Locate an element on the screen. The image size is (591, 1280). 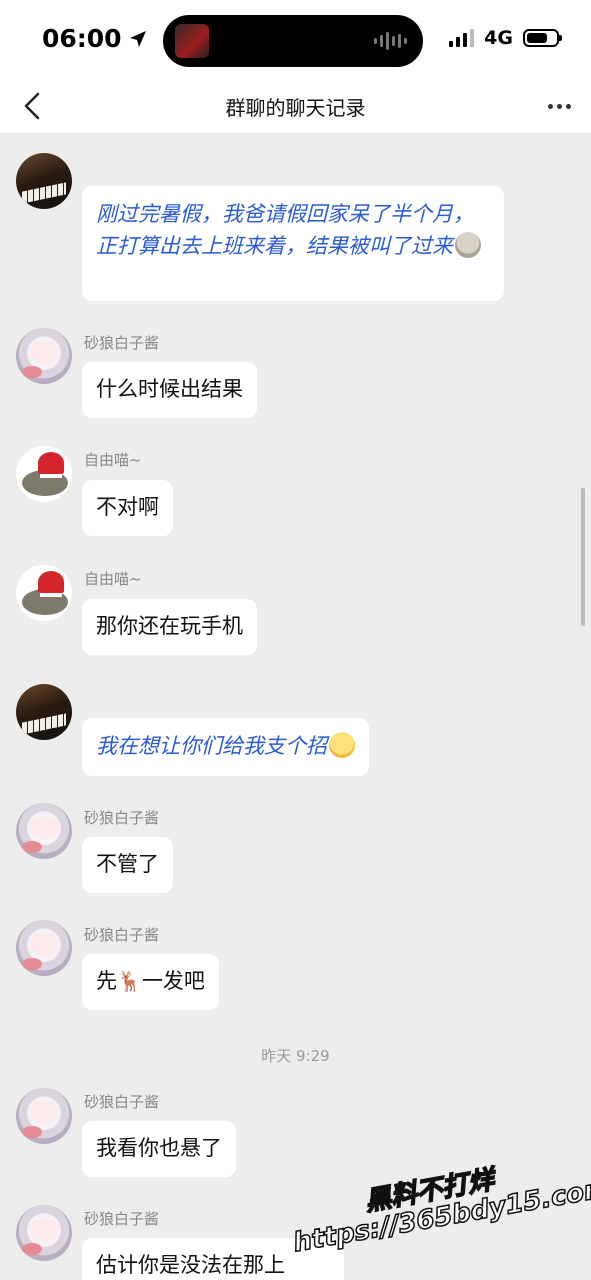
dynamic-island is located at coordinates (293, 41).